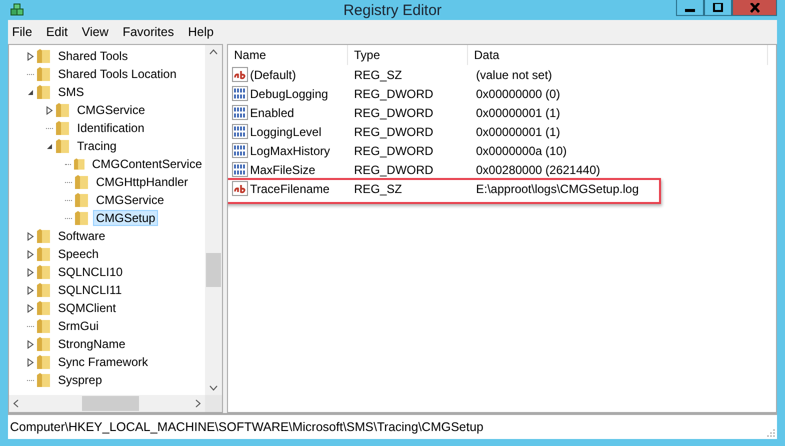 Image resolution: width=785 pixels, height=446 pixels. Describe the element at coordinates (198, 403) in the screenshot. I see `scroll-right-icon` at that location.